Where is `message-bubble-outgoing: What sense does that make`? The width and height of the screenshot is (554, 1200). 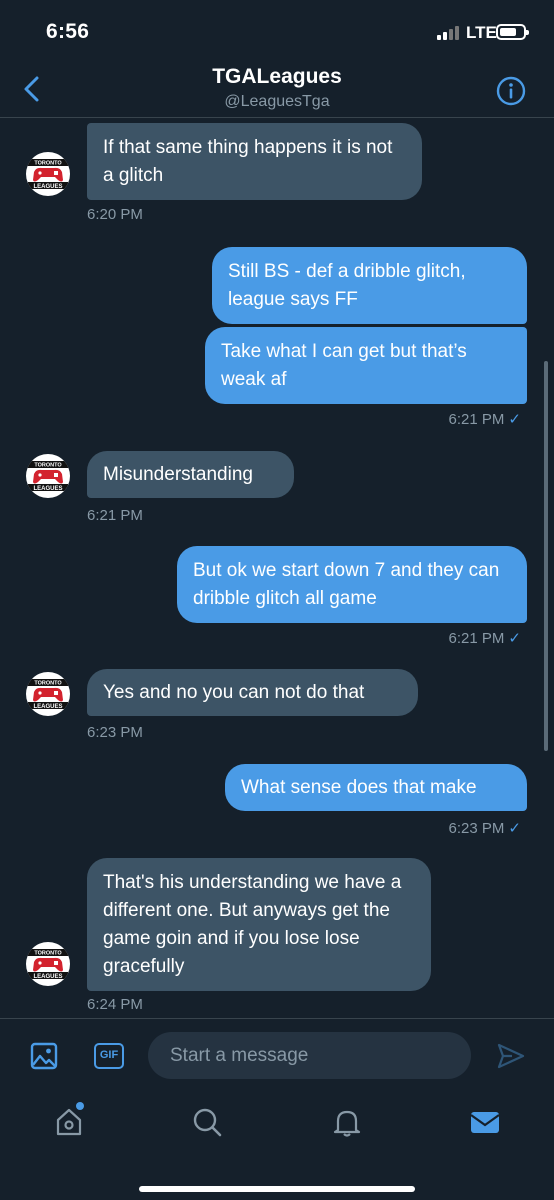
message-bubble-outgoing: What sense does that make is located at coordinates (376, 787).